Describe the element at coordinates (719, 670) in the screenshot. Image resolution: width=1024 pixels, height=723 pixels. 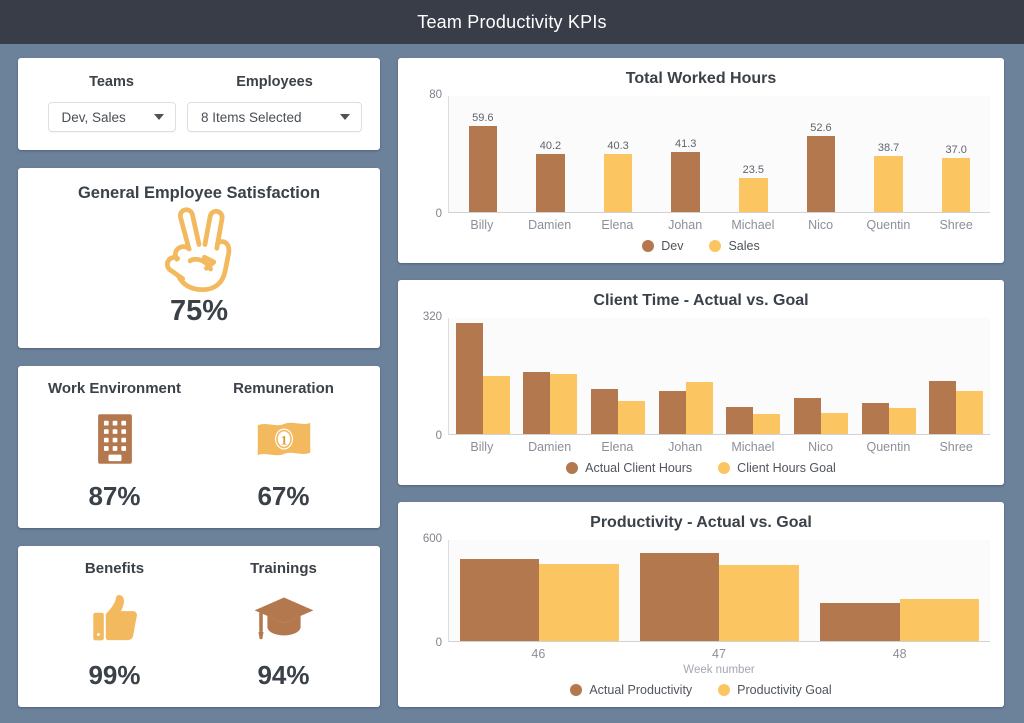
I see `x-axis-caption: Week number` at that location.